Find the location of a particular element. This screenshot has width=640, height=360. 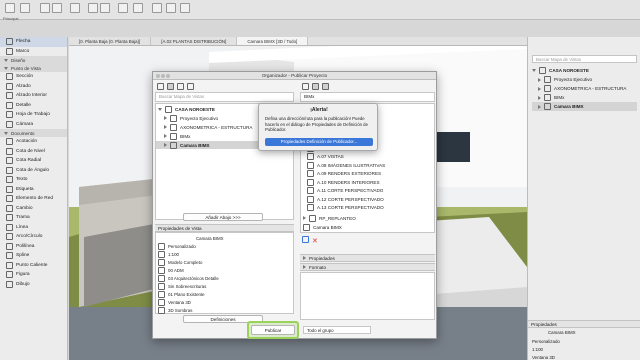

view-prop-row: Modelo Completo is located at coordinates (180, 262).